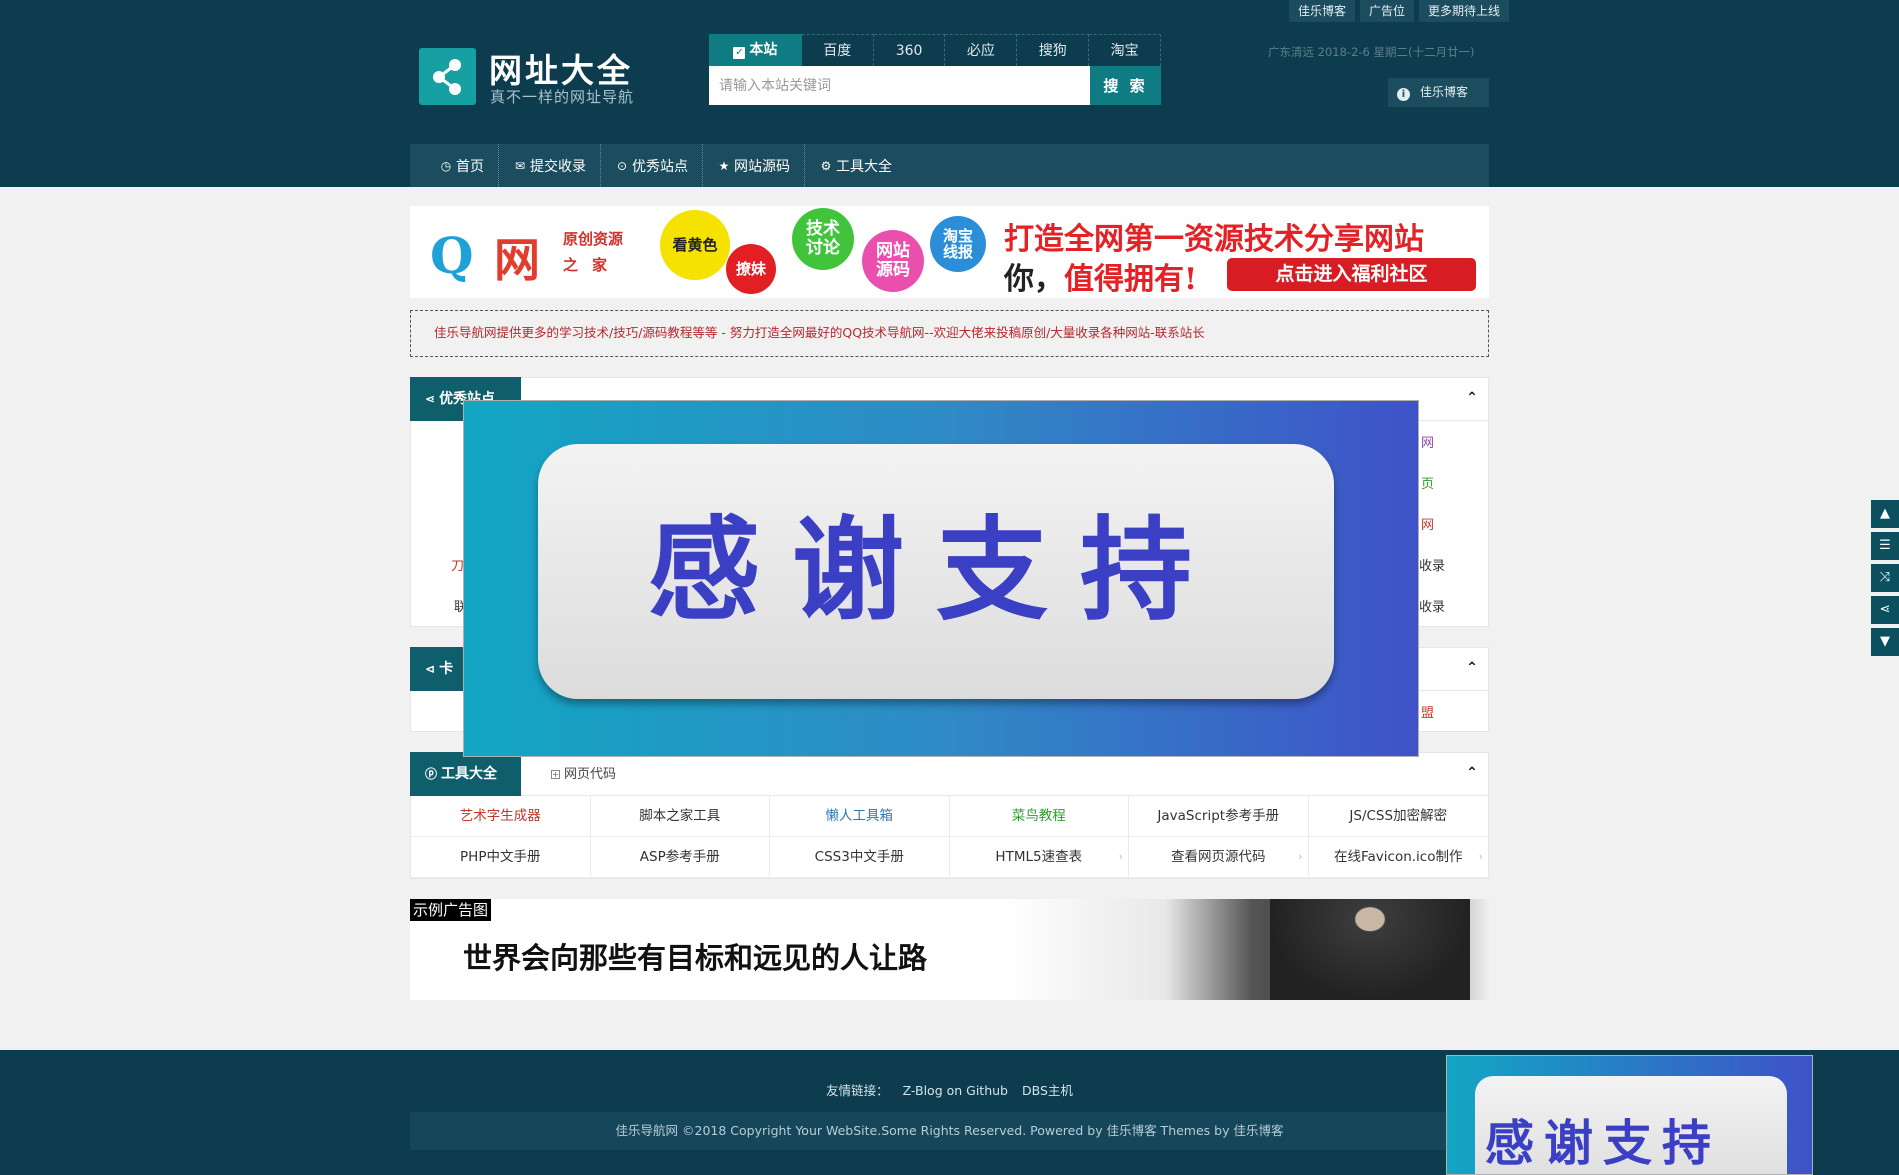 The image size is (1899, 1175). What do you see at coordinates (695, 245) in the screenshot?
I see `bubble-1: 看黄色` at bounding box center [695, 245].